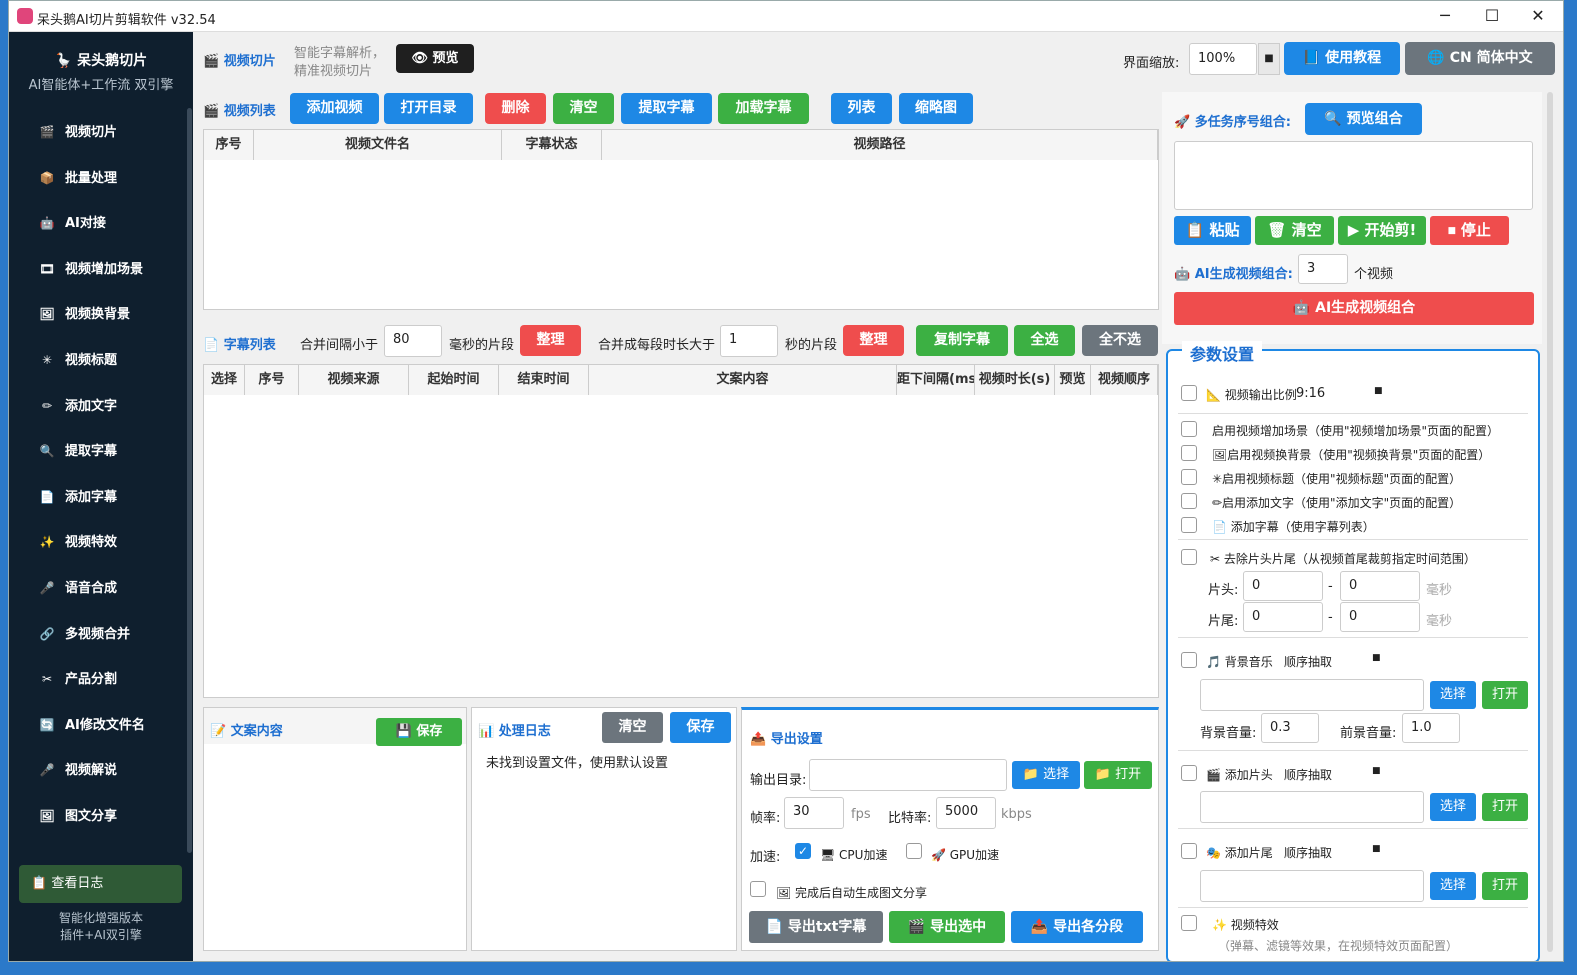 This screenshot has height=975, width=1577. Describe the element at coordinates (908, 775) in the screenshot. I see `output-dir-input` at that location.